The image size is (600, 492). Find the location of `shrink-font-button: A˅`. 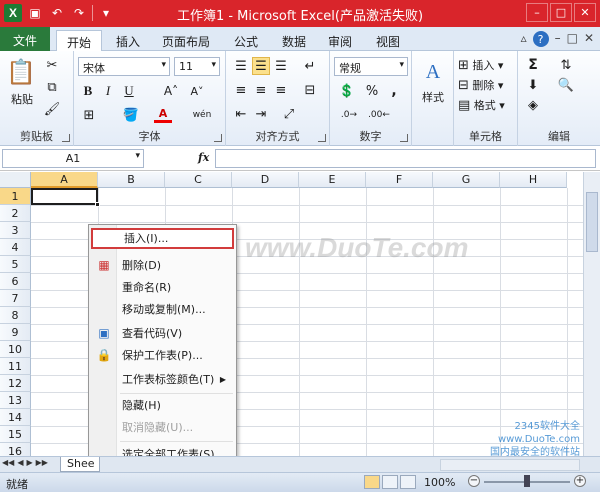

shrink-font-button: A˅ is located at coordinates (197, 91).